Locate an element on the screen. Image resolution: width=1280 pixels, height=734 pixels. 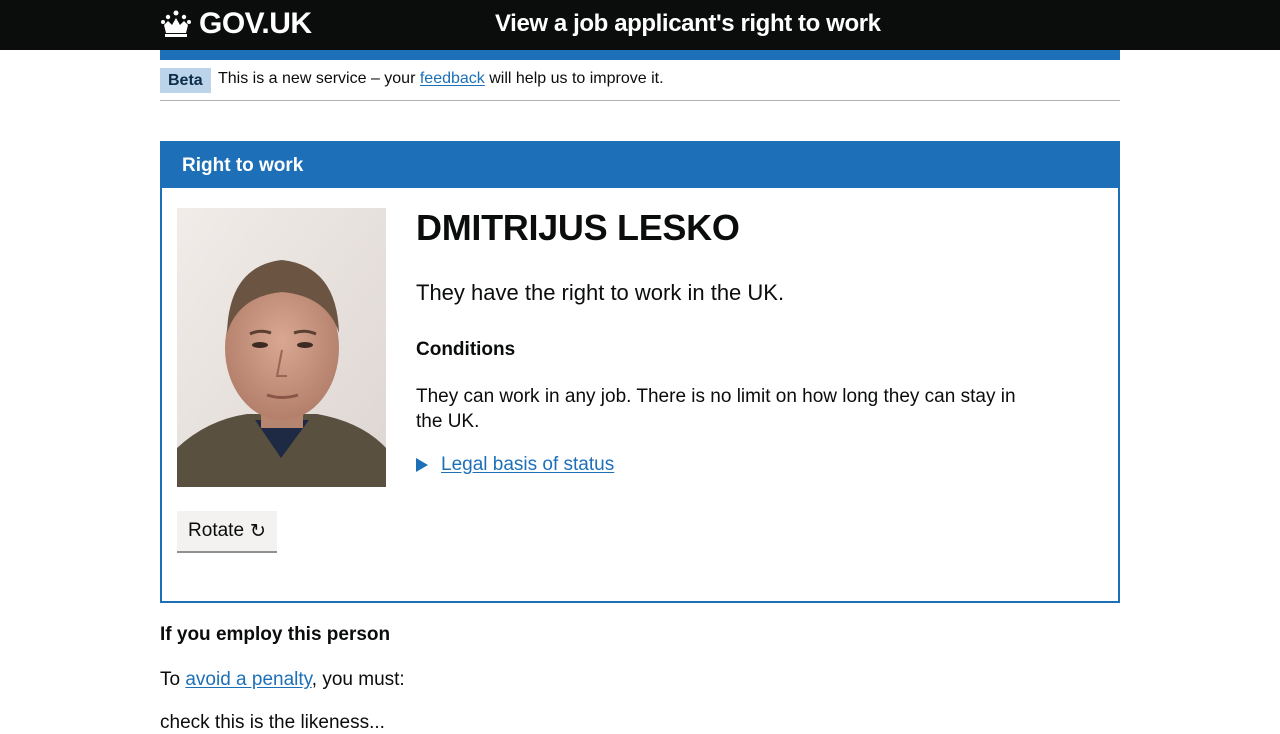
panel-header: Right to work is located at coordinates (640, 165).